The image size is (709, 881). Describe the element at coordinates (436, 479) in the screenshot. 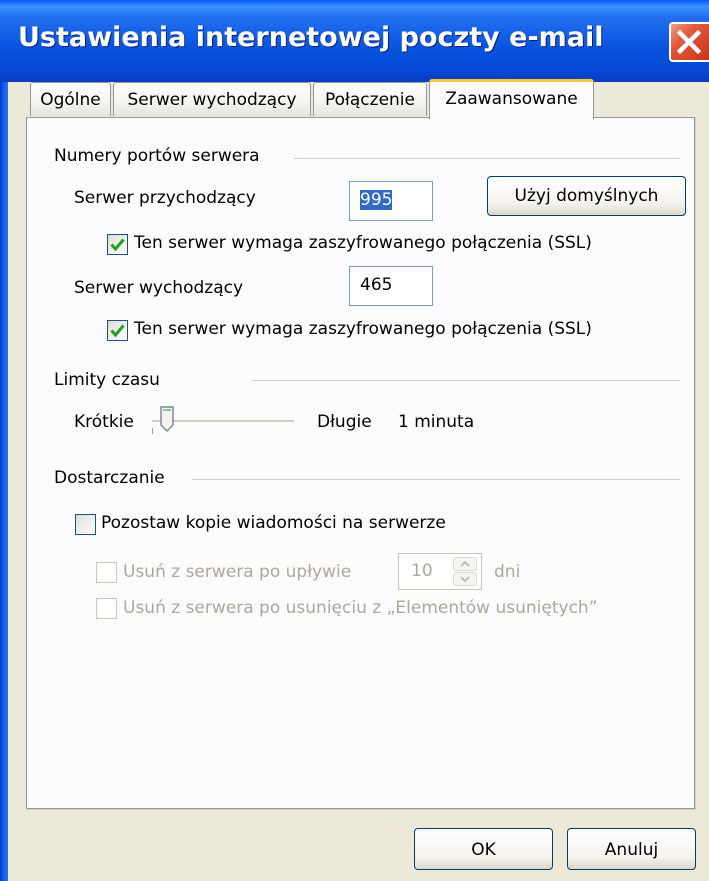

I see `delivery-group-line` at that location.